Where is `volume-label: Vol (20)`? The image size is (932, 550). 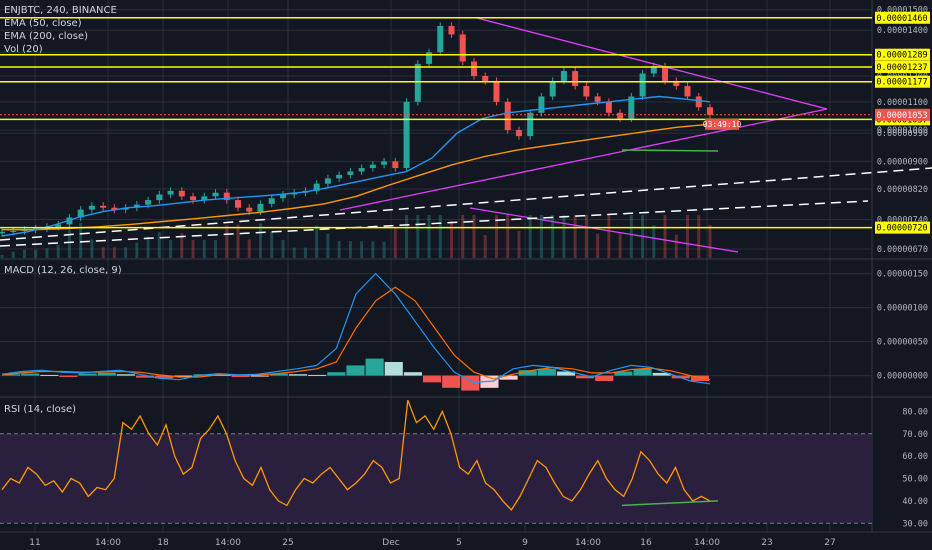
volume-label: Vol (20) is located at coordinates (60, 49).